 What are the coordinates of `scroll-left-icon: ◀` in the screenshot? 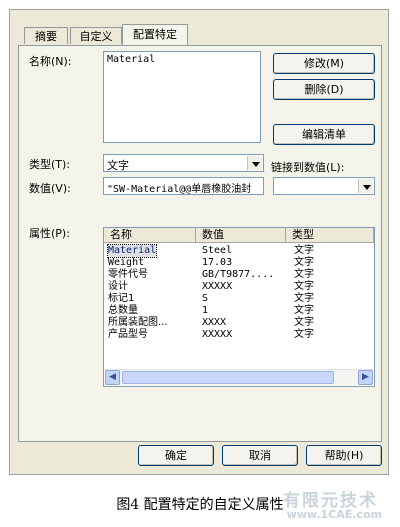 It's located at (112, 377).